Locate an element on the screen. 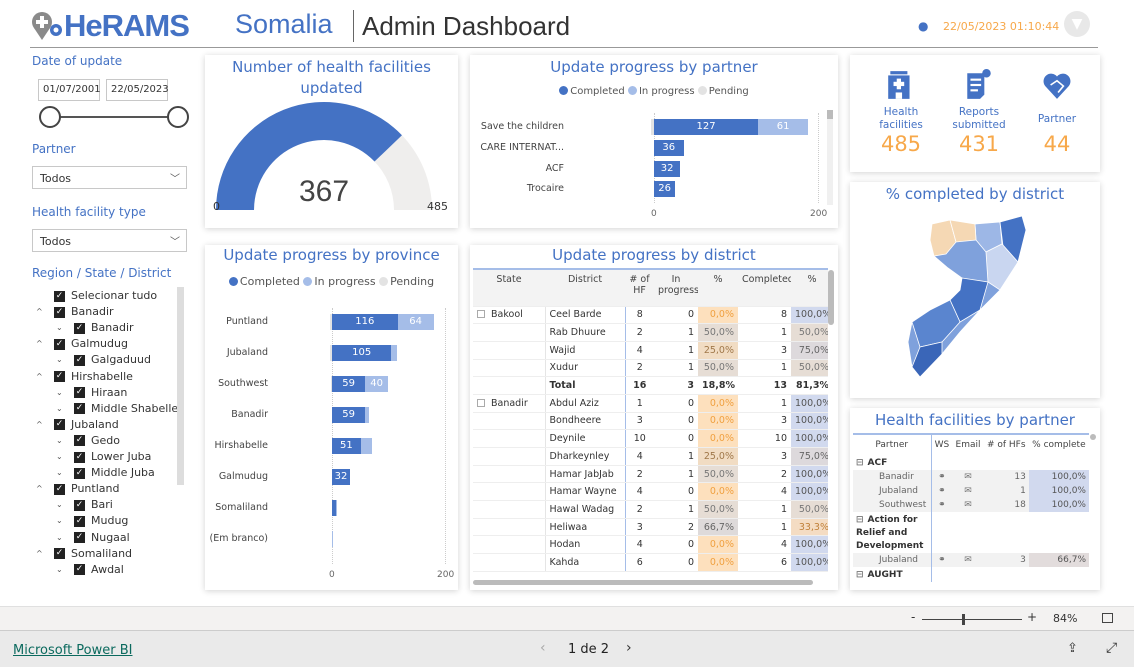  tree-item: ^ ✓ Banadir is located at coordinates (75, 312).